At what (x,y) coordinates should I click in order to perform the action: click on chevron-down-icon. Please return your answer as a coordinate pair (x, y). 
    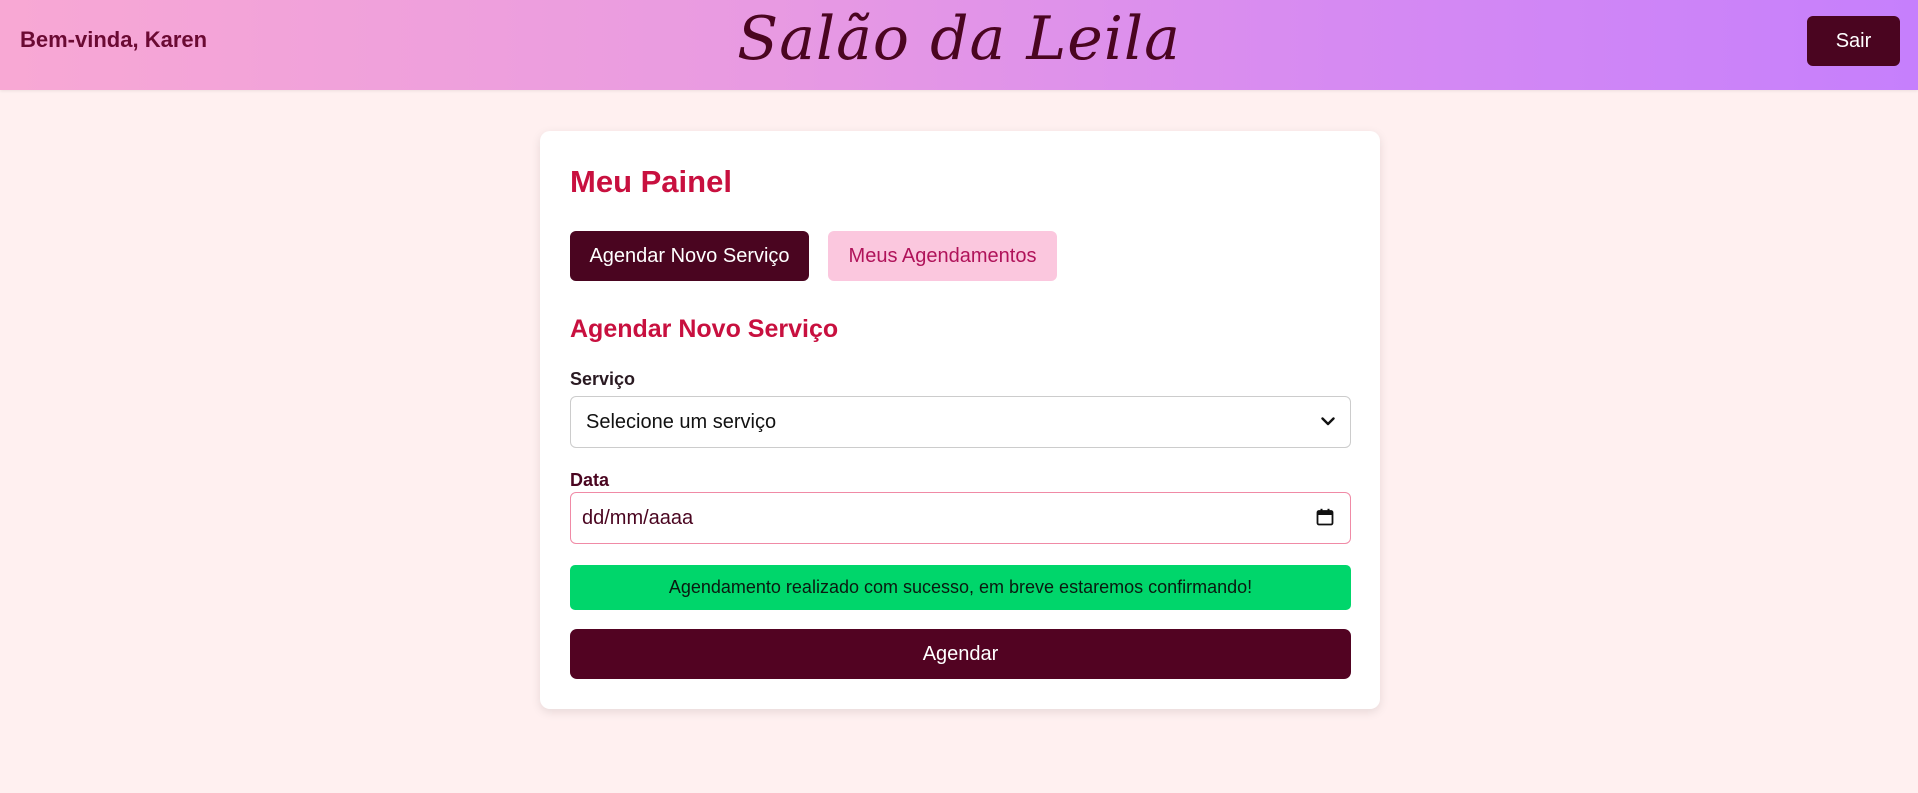
    Looking at the image, I should click on (1328, 421).